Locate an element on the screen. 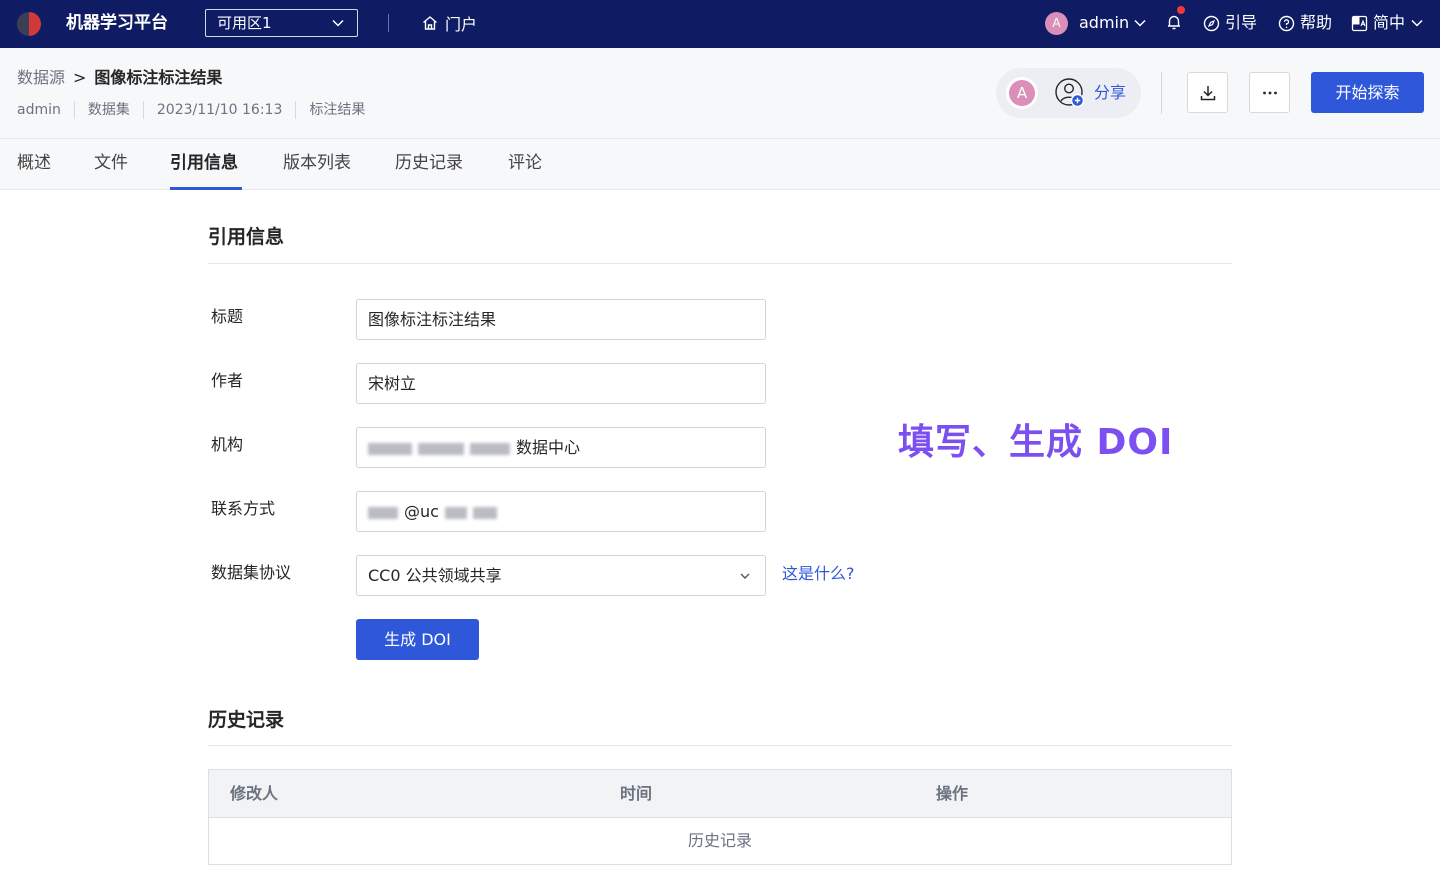 This screenshot has height=883, width=1440. platform-name: 机器学习平台 is located at coordinates (117, 23).